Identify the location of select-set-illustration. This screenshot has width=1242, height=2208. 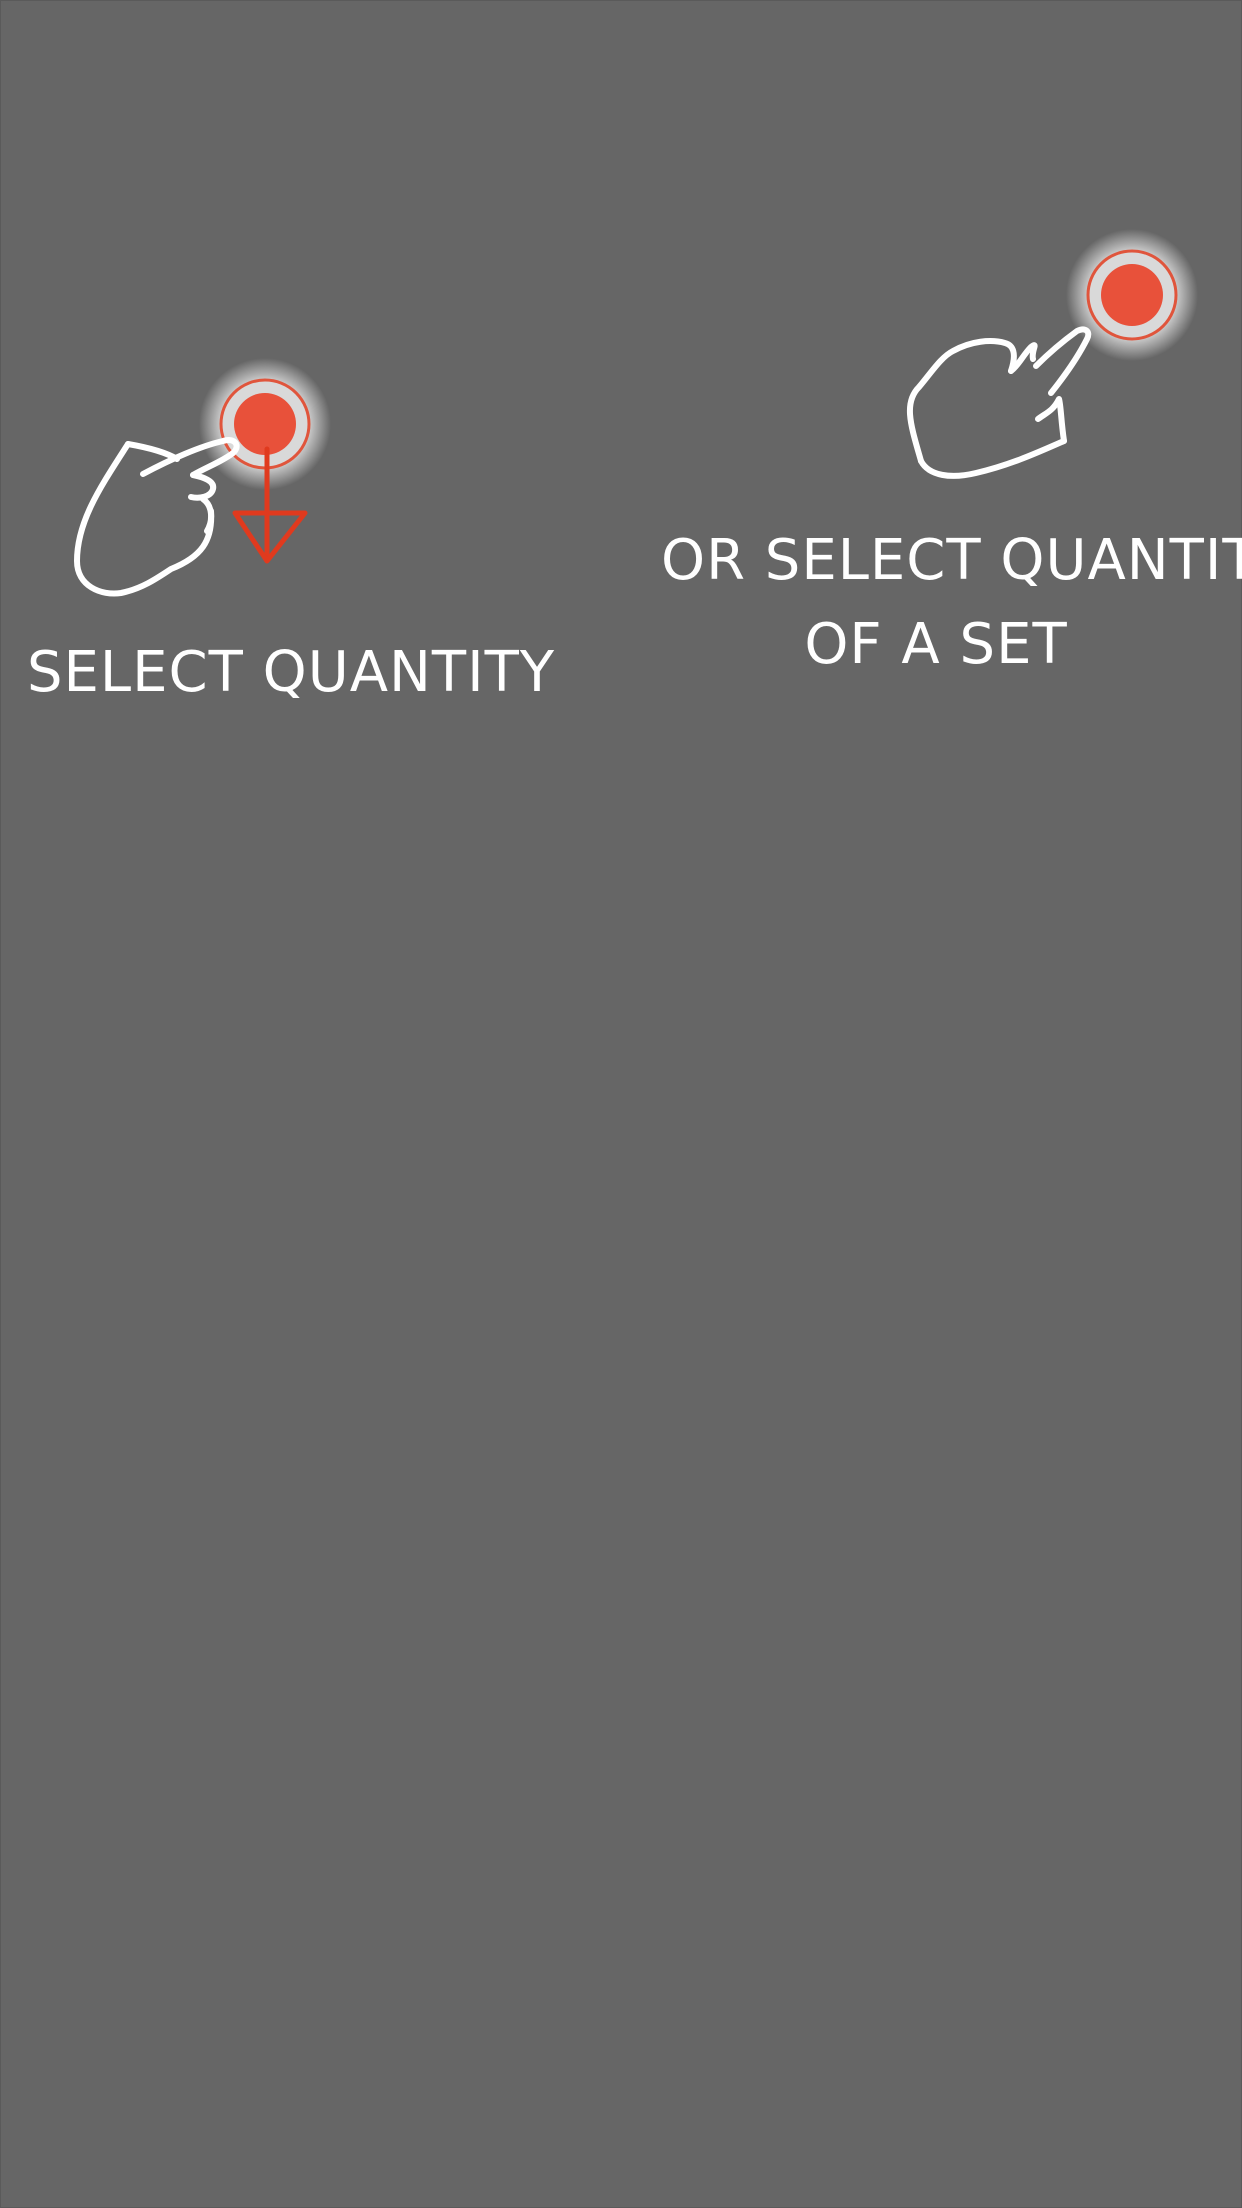
(1052, 354).